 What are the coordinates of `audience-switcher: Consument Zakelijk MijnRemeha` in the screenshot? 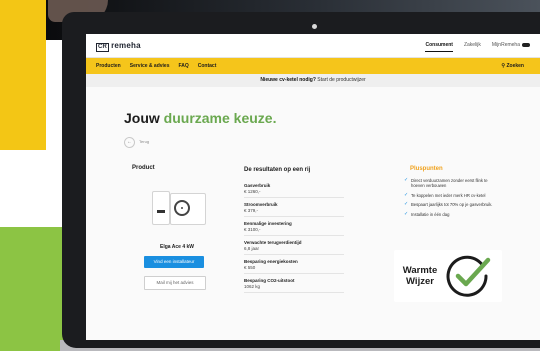 It's located at (477, 47).